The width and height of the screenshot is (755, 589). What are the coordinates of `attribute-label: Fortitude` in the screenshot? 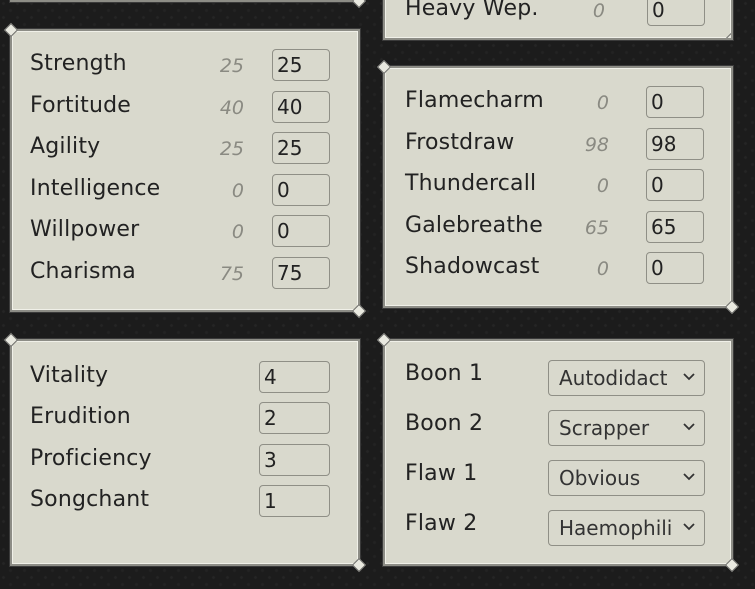 It's located at (80, 105).